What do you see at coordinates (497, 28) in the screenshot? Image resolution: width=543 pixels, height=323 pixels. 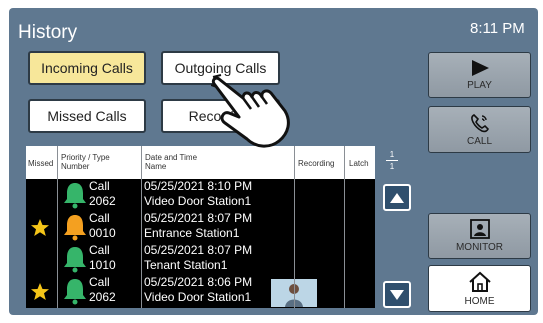 I see `clock: 8:11 PM` at bounding box center [497, 28].